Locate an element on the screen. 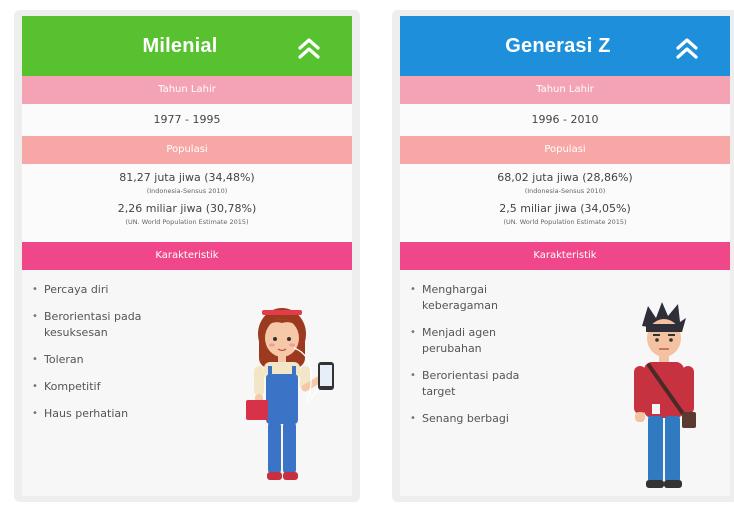 This screenshot has width=734, height=509. list-item: • Menjadi agen perubahan is located at coordinates (470, 341).